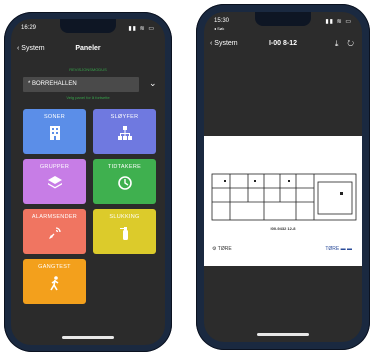 The height and width of the screenshot is (356, 376). Describe the element at coordinates (54, 167) in the screenshot. I see `tile-label: GRUPPER` at that location.